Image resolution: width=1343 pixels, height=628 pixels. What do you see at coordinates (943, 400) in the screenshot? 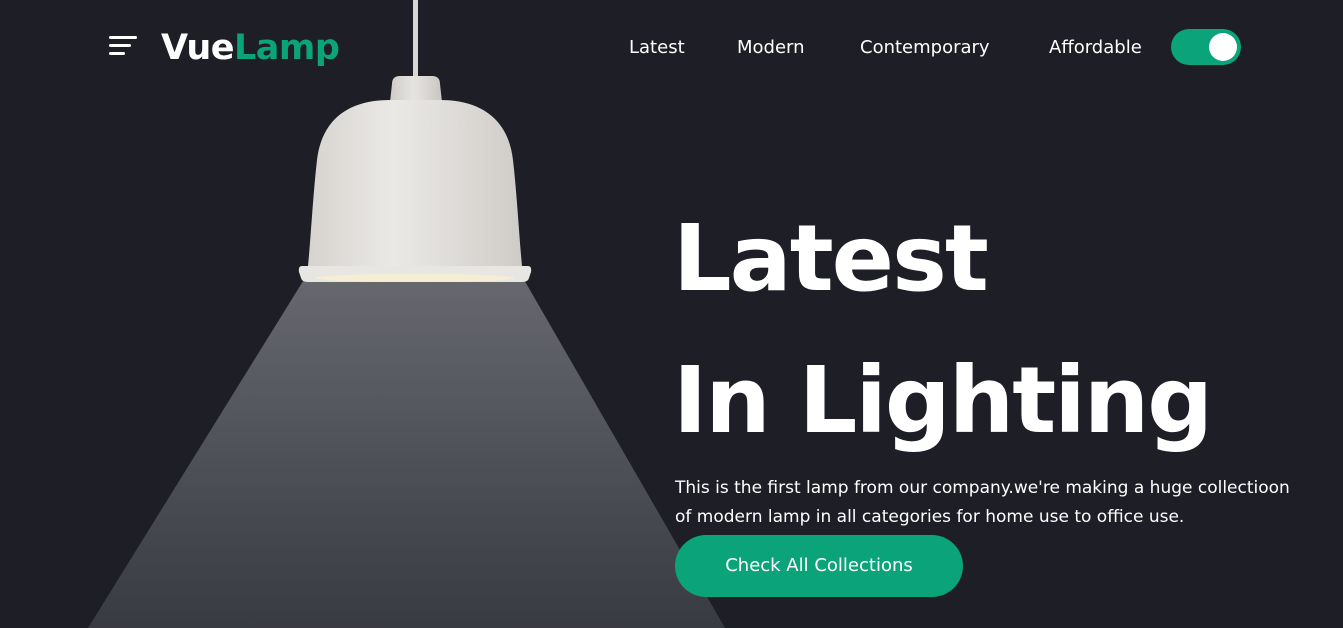
I see `hero-title-line-2: In Lighting` at bounding box center [943, 400].